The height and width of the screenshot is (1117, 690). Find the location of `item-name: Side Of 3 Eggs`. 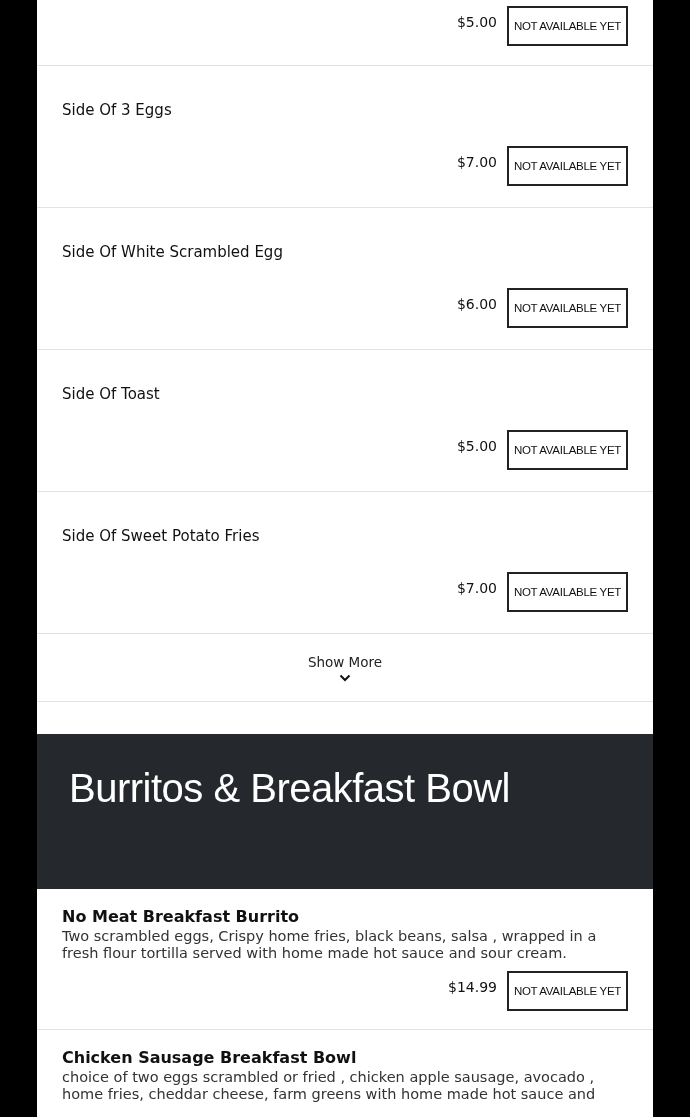

item-name: Side Of 3 Eggs is located at coordinates (117, 110).